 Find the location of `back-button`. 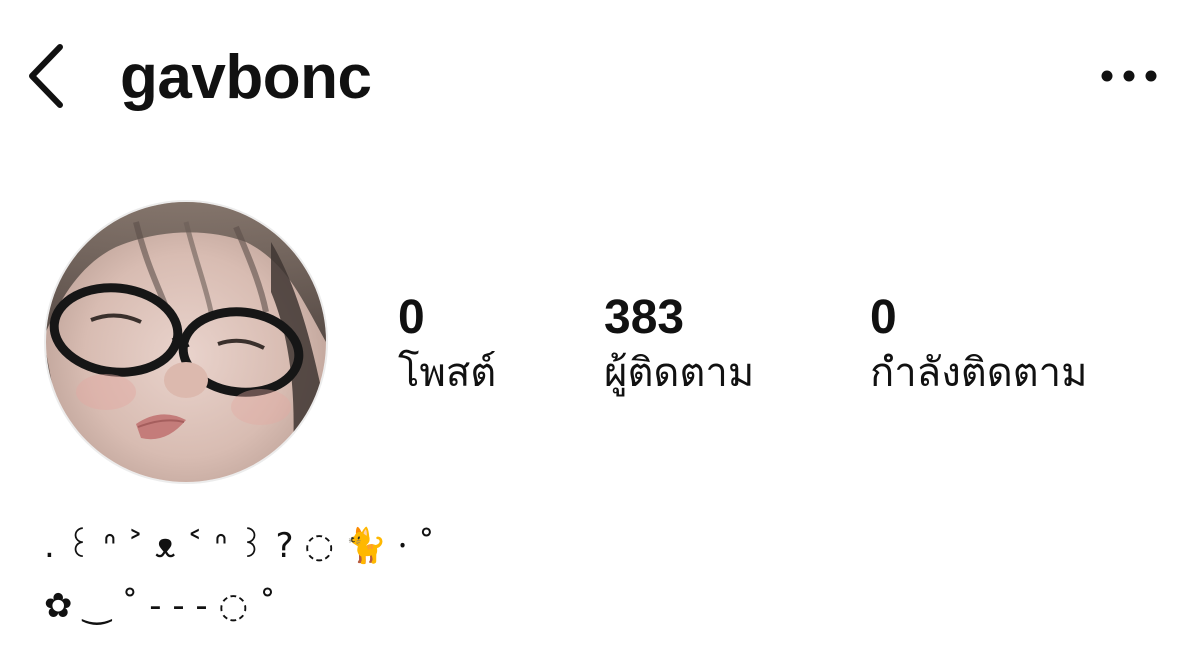

back-button is located at coordinates (46, 76).